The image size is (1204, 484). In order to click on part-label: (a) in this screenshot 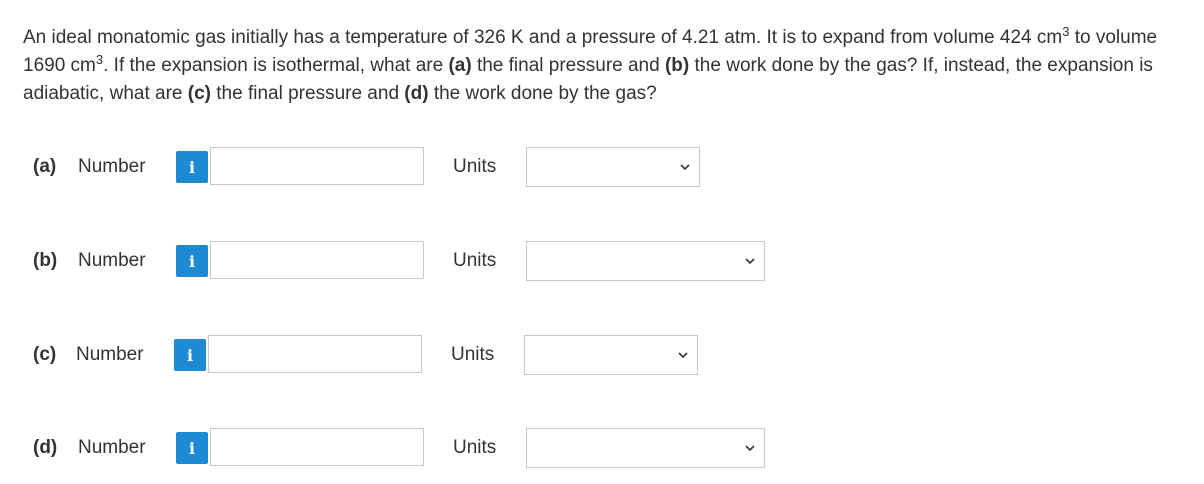, I will do `click(45, 166)`.